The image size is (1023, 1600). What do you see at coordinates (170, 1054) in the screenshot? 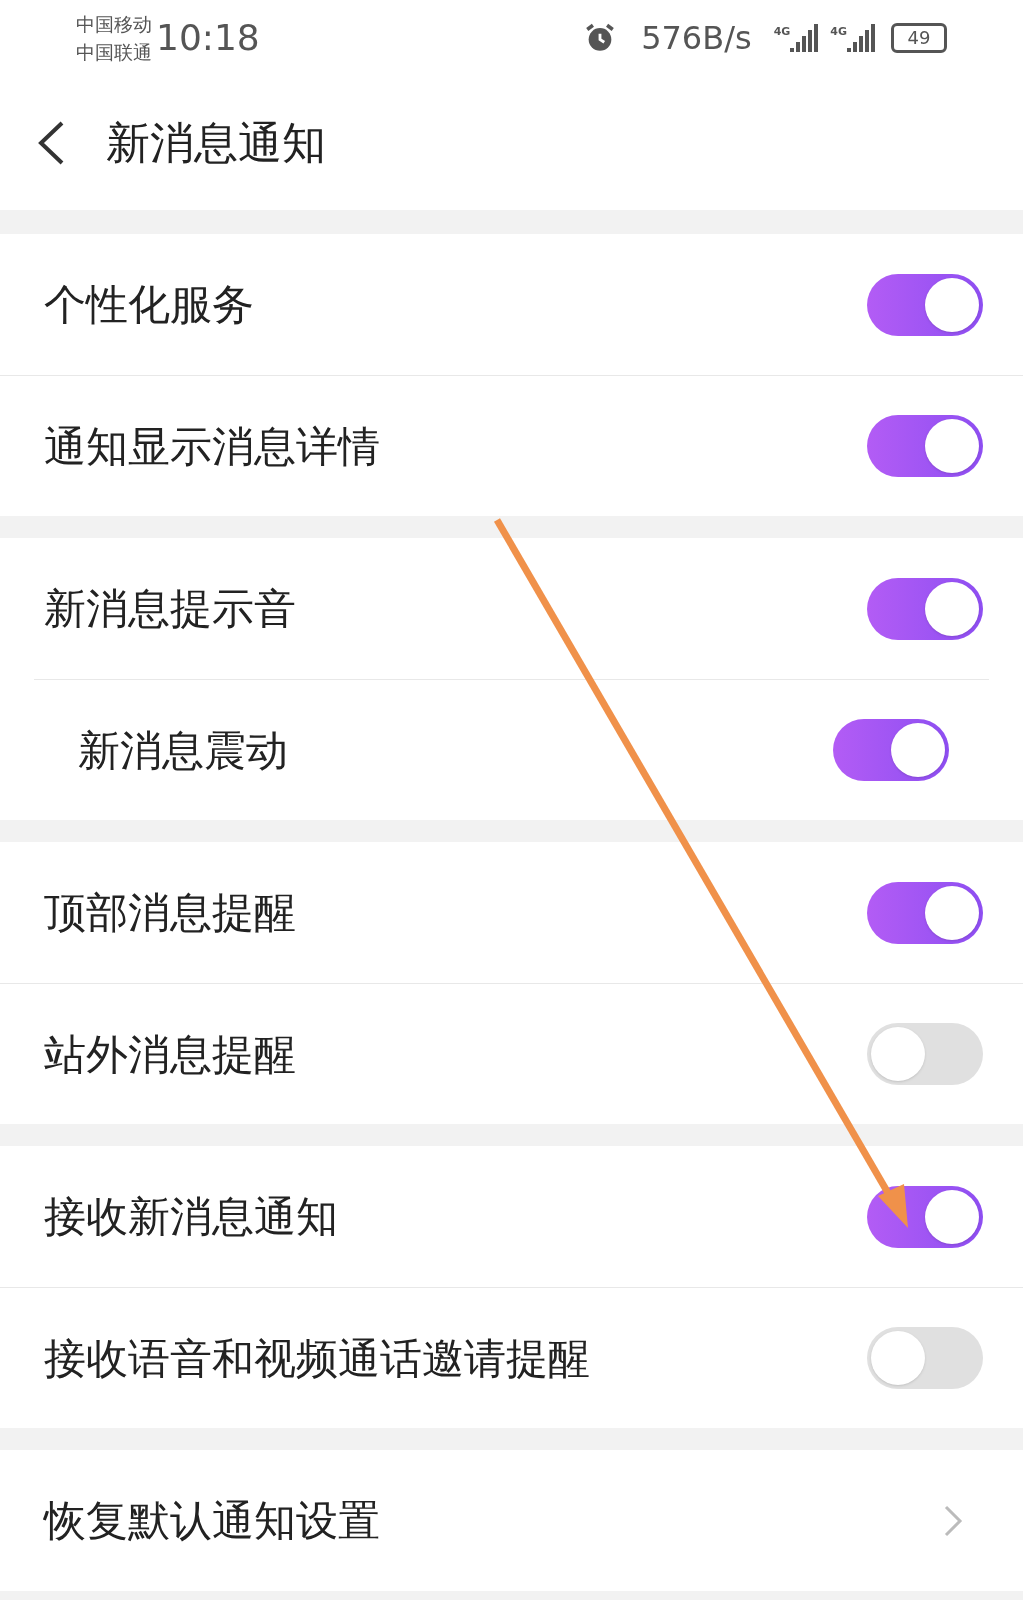
I see `setting-label: 站外消息提醒` at bounding box center [170, 1054].